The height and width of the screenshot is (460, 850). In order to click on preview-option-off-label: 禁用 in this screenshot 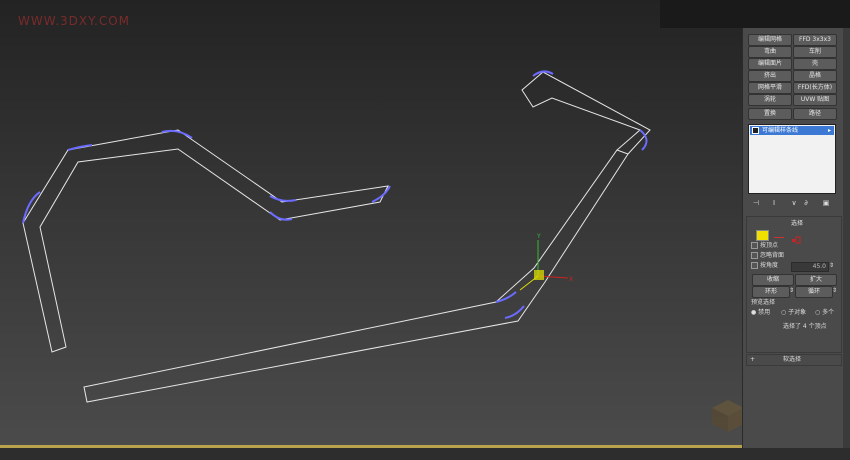, I will do `click(764, 312)`.